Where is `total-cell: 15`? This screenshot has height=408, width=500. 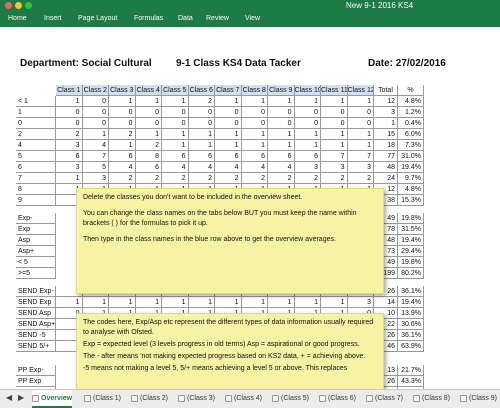
total-cell: 15 is located at coordinates (386, 134).